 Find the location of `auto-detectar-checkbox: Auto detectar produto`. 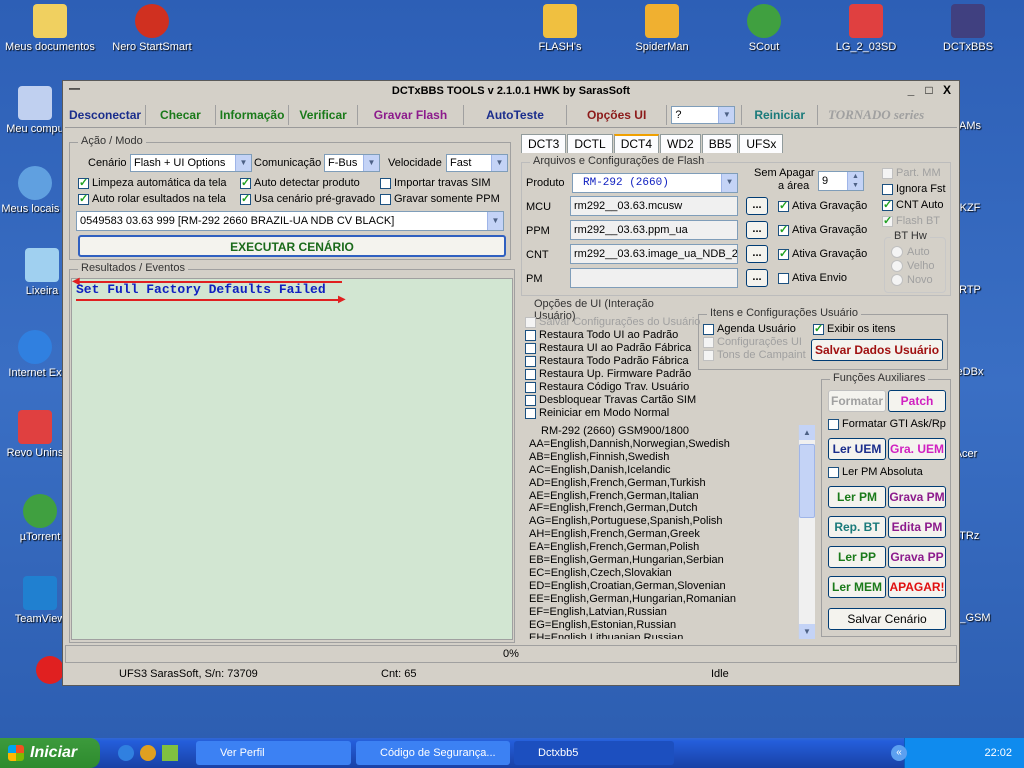

auto-detectar-checkbox: Auto detectar produto is located at coordinates (300, 182).